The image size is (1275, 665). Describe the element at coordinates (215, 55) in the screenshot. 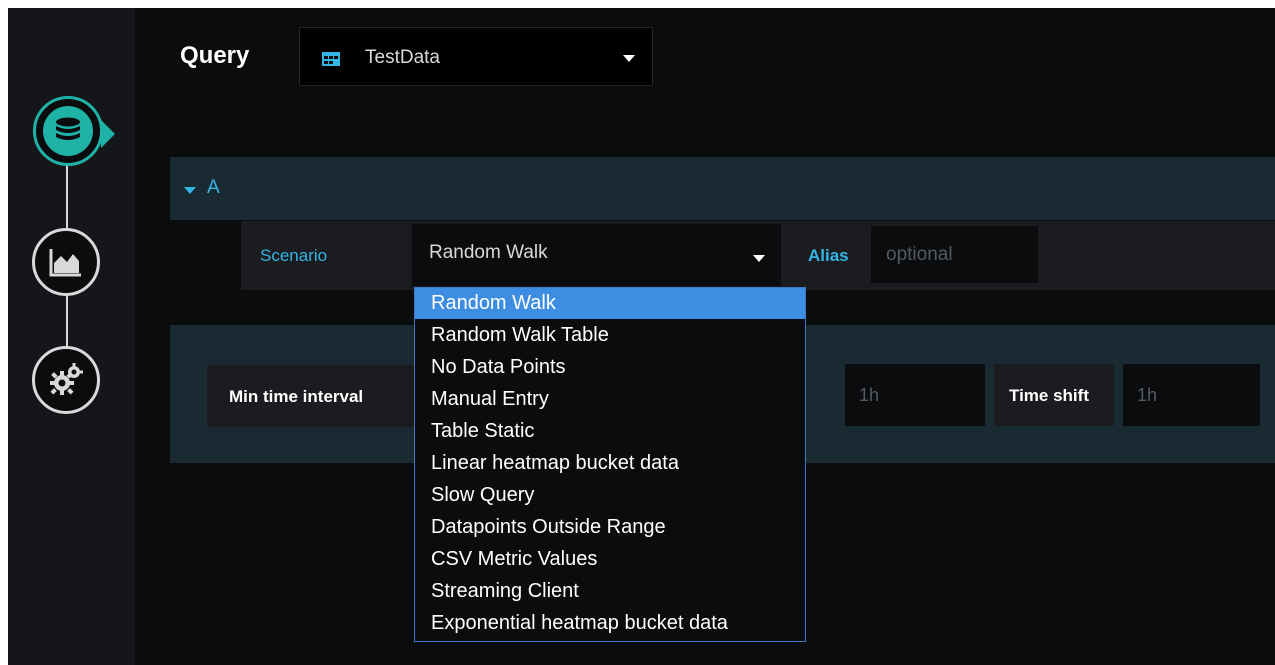

I see `query-heading: Query` at that location.